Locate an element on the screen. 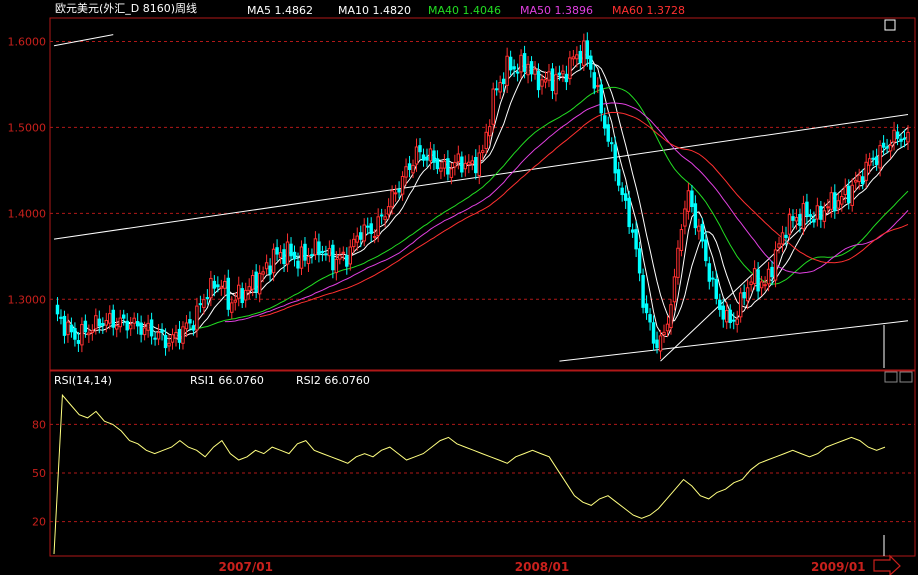 Image resolution: width=918 pixels, height=575 pixels. price-tick-label: 1.4000 is located at coordinates (27, 213).